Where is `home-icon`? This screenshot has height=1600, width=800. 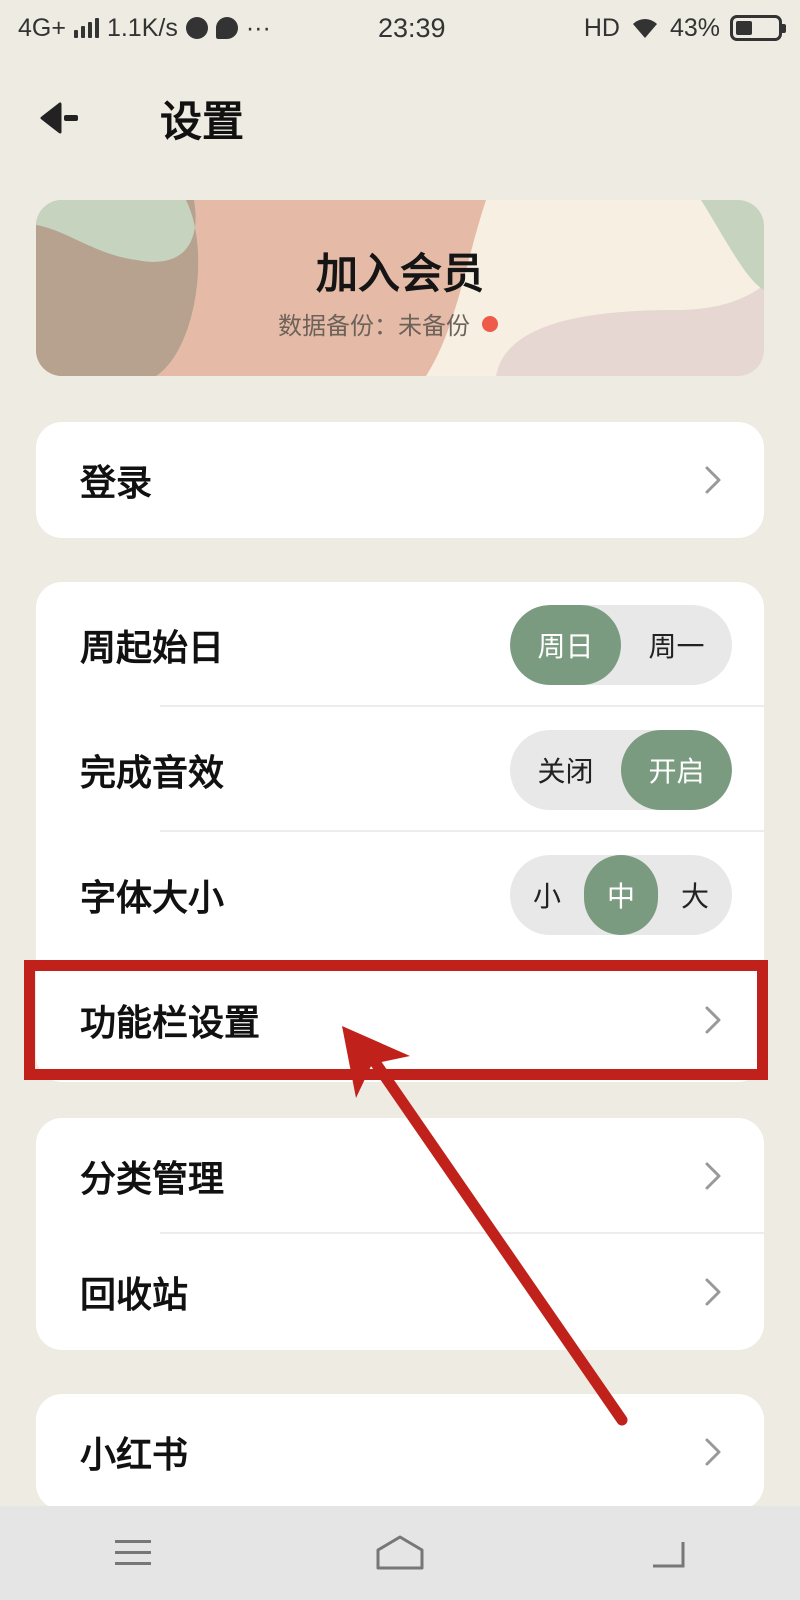 home-icon is located at coordinates (400, 1552).